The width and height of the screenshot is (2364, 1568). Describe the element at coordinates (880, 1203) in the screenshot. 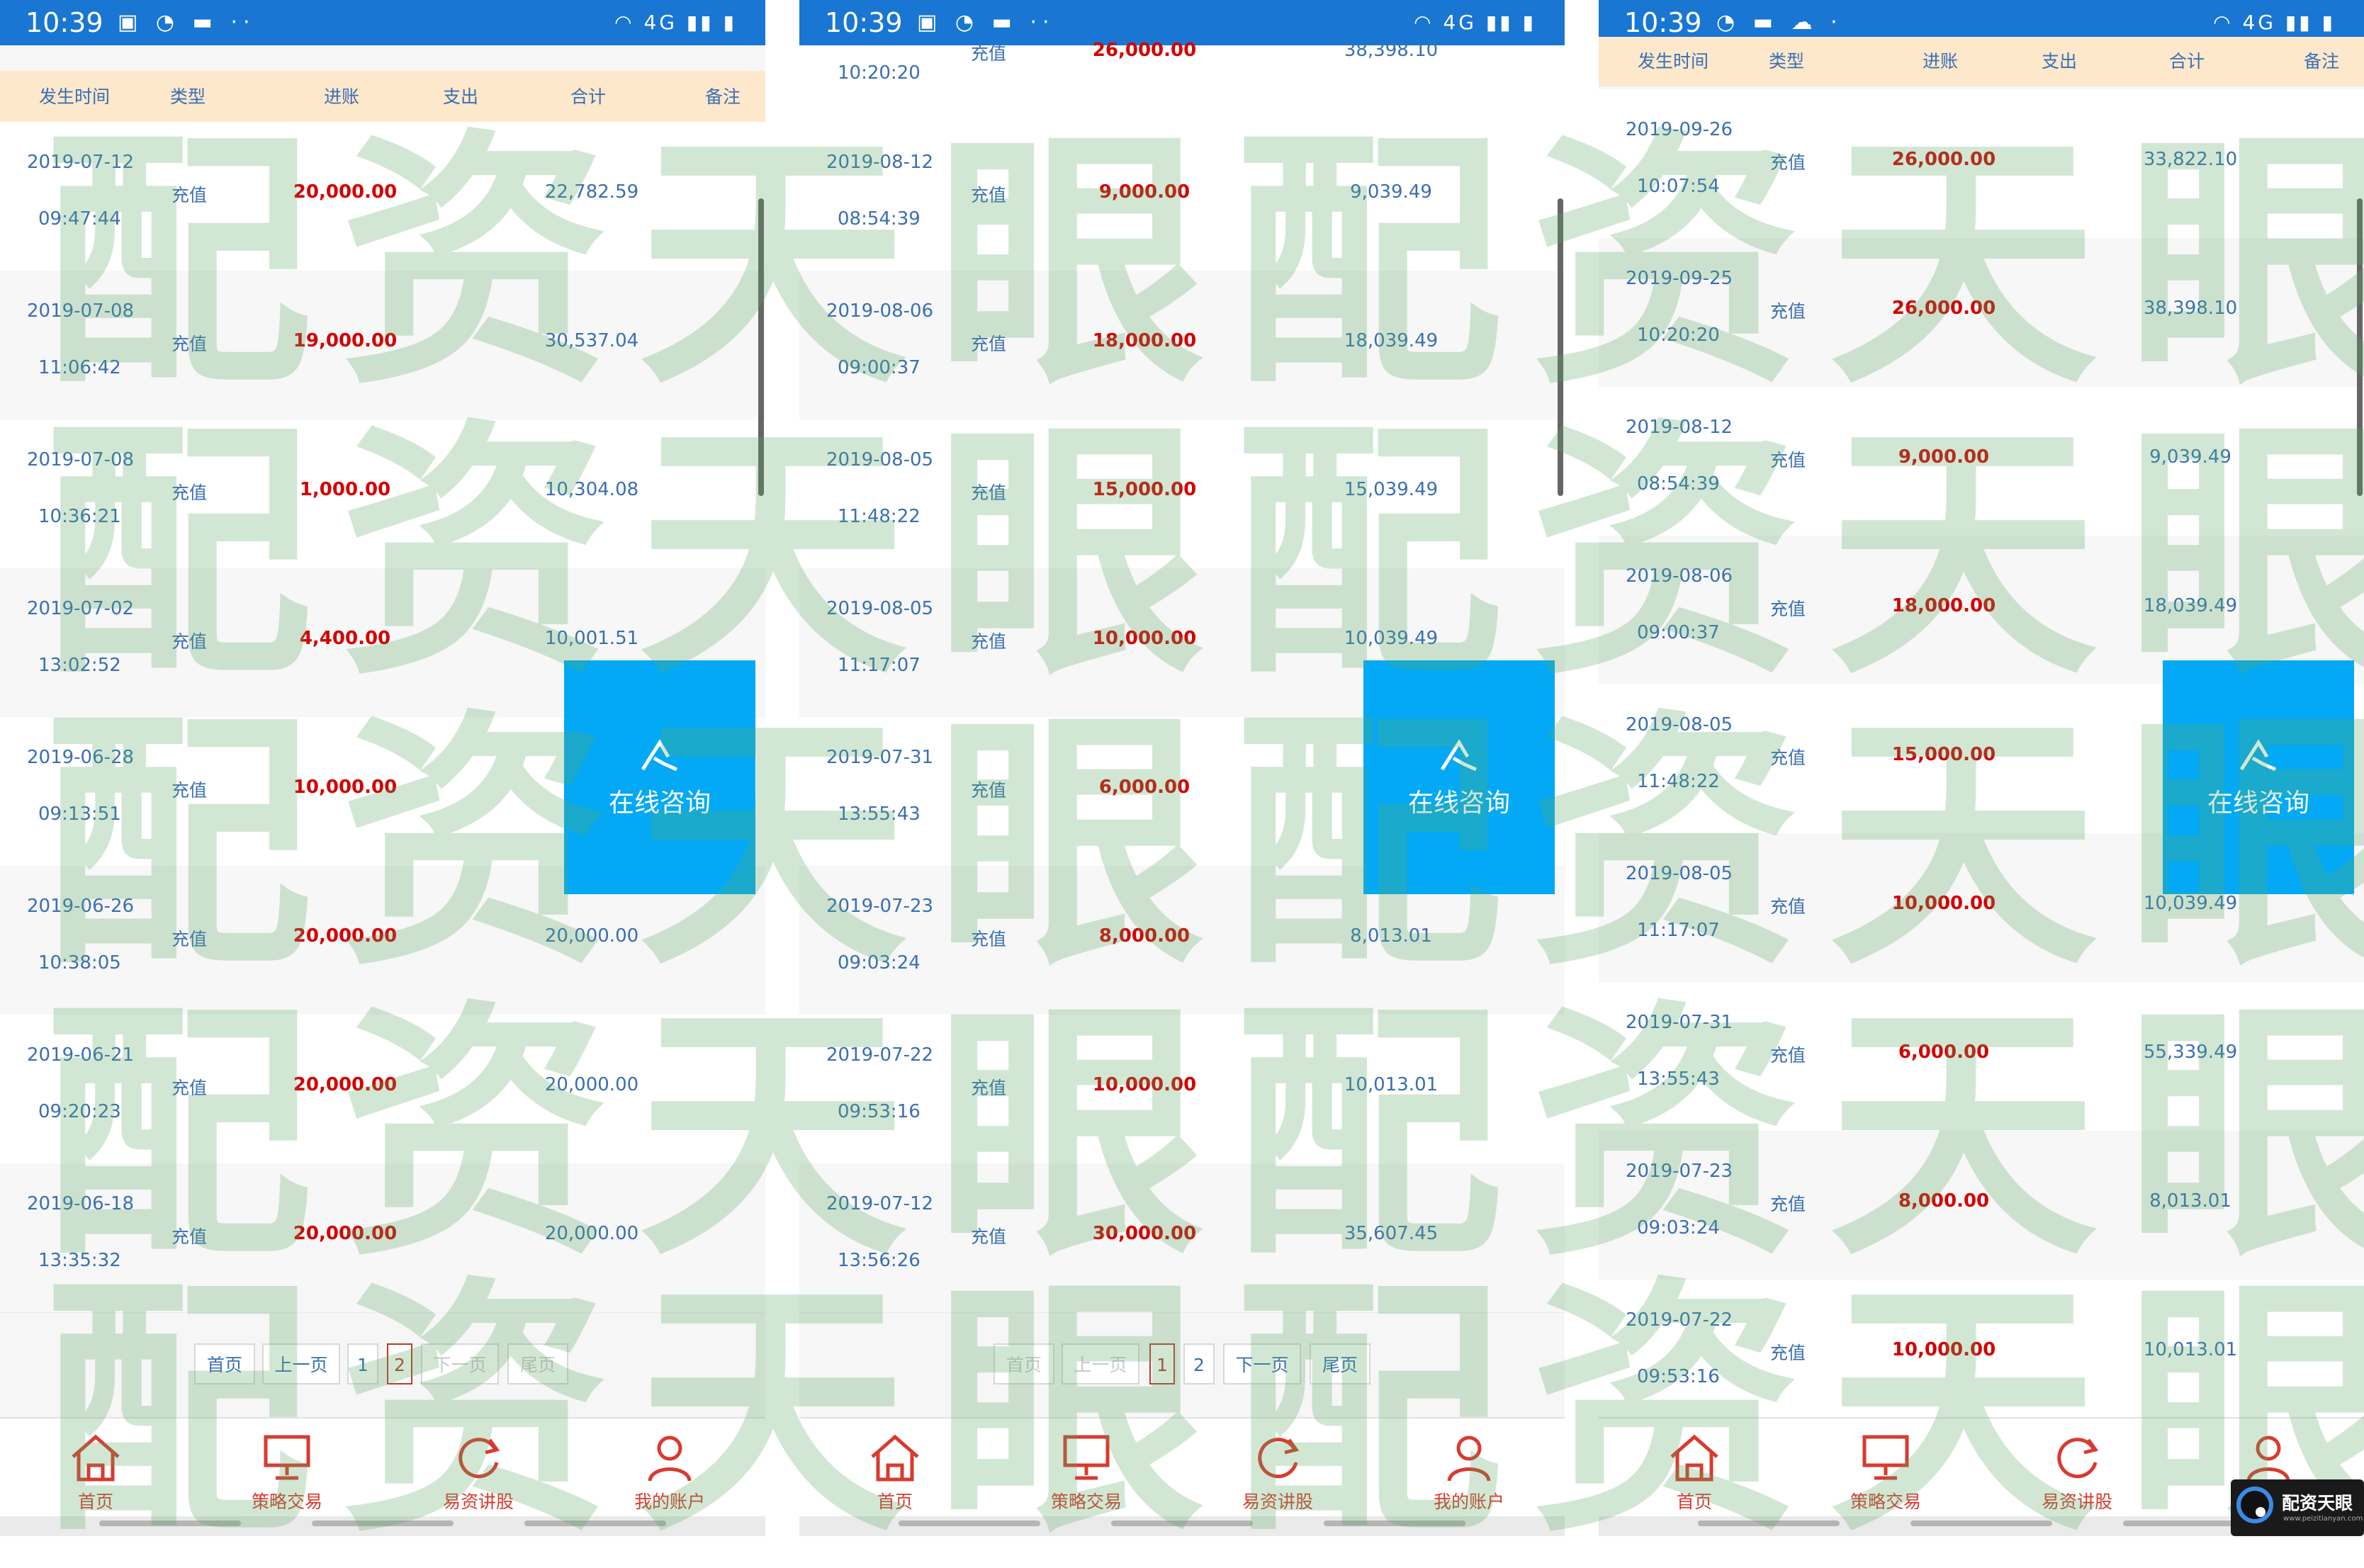

I see `row-date: 2019-07-12` at that location.